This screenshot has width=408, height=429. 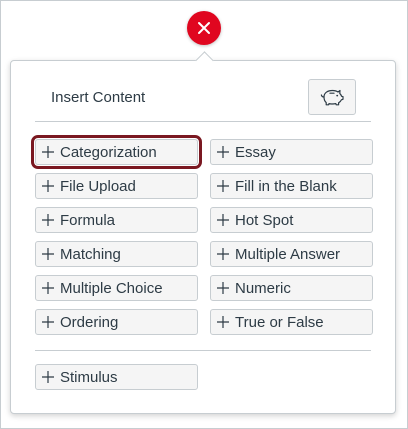 I want to click on item-label: Stimulus, so click(x=89, y=377).